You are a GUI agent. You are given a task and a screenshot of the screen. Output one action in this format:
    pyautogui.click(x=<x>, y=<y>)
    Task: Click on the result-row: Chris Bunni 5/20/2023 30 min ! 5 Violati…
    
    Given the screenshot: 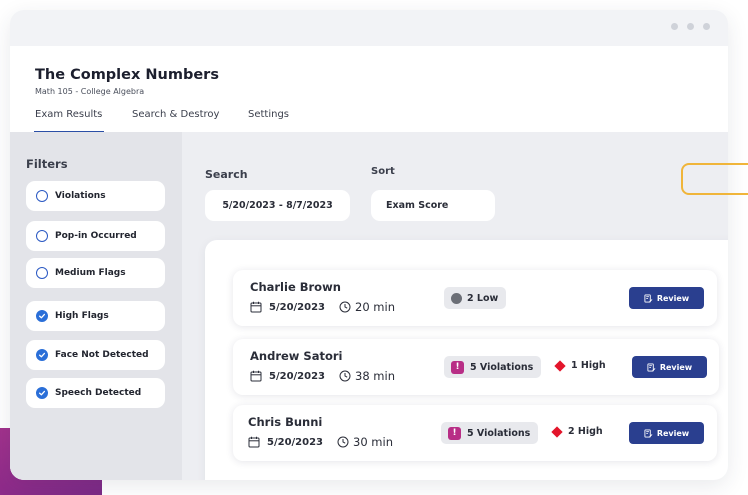 What is the action you would take?
    pyautogui.click(x=475, y=433)
    